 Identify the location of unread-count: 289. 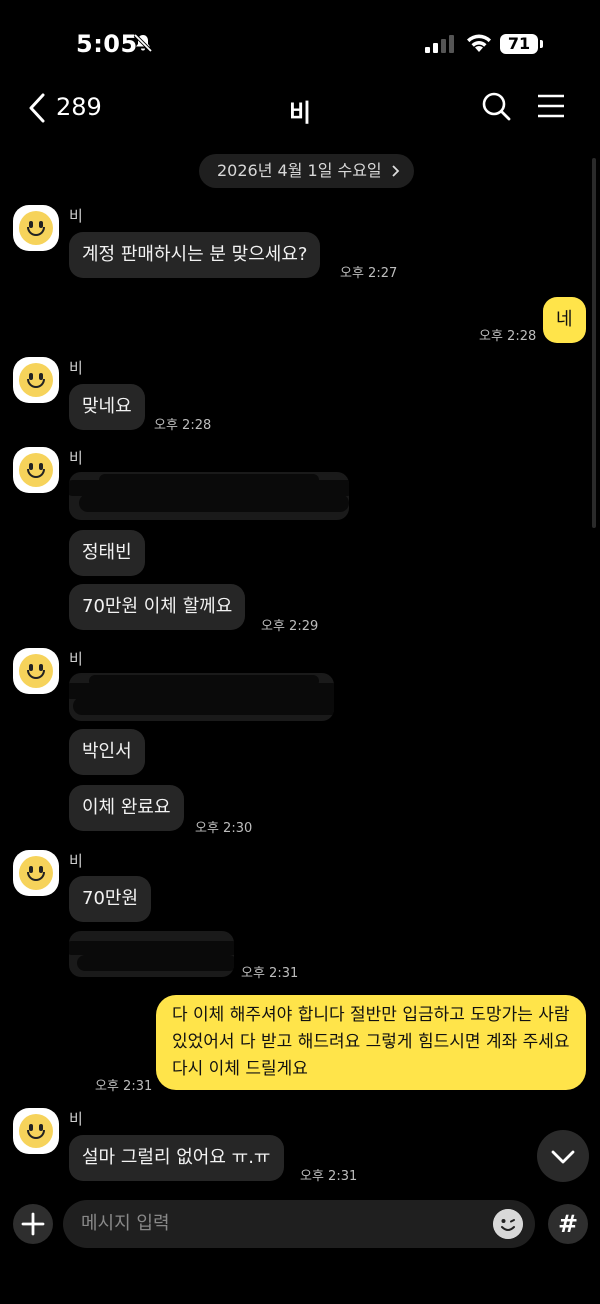
(79, 107).